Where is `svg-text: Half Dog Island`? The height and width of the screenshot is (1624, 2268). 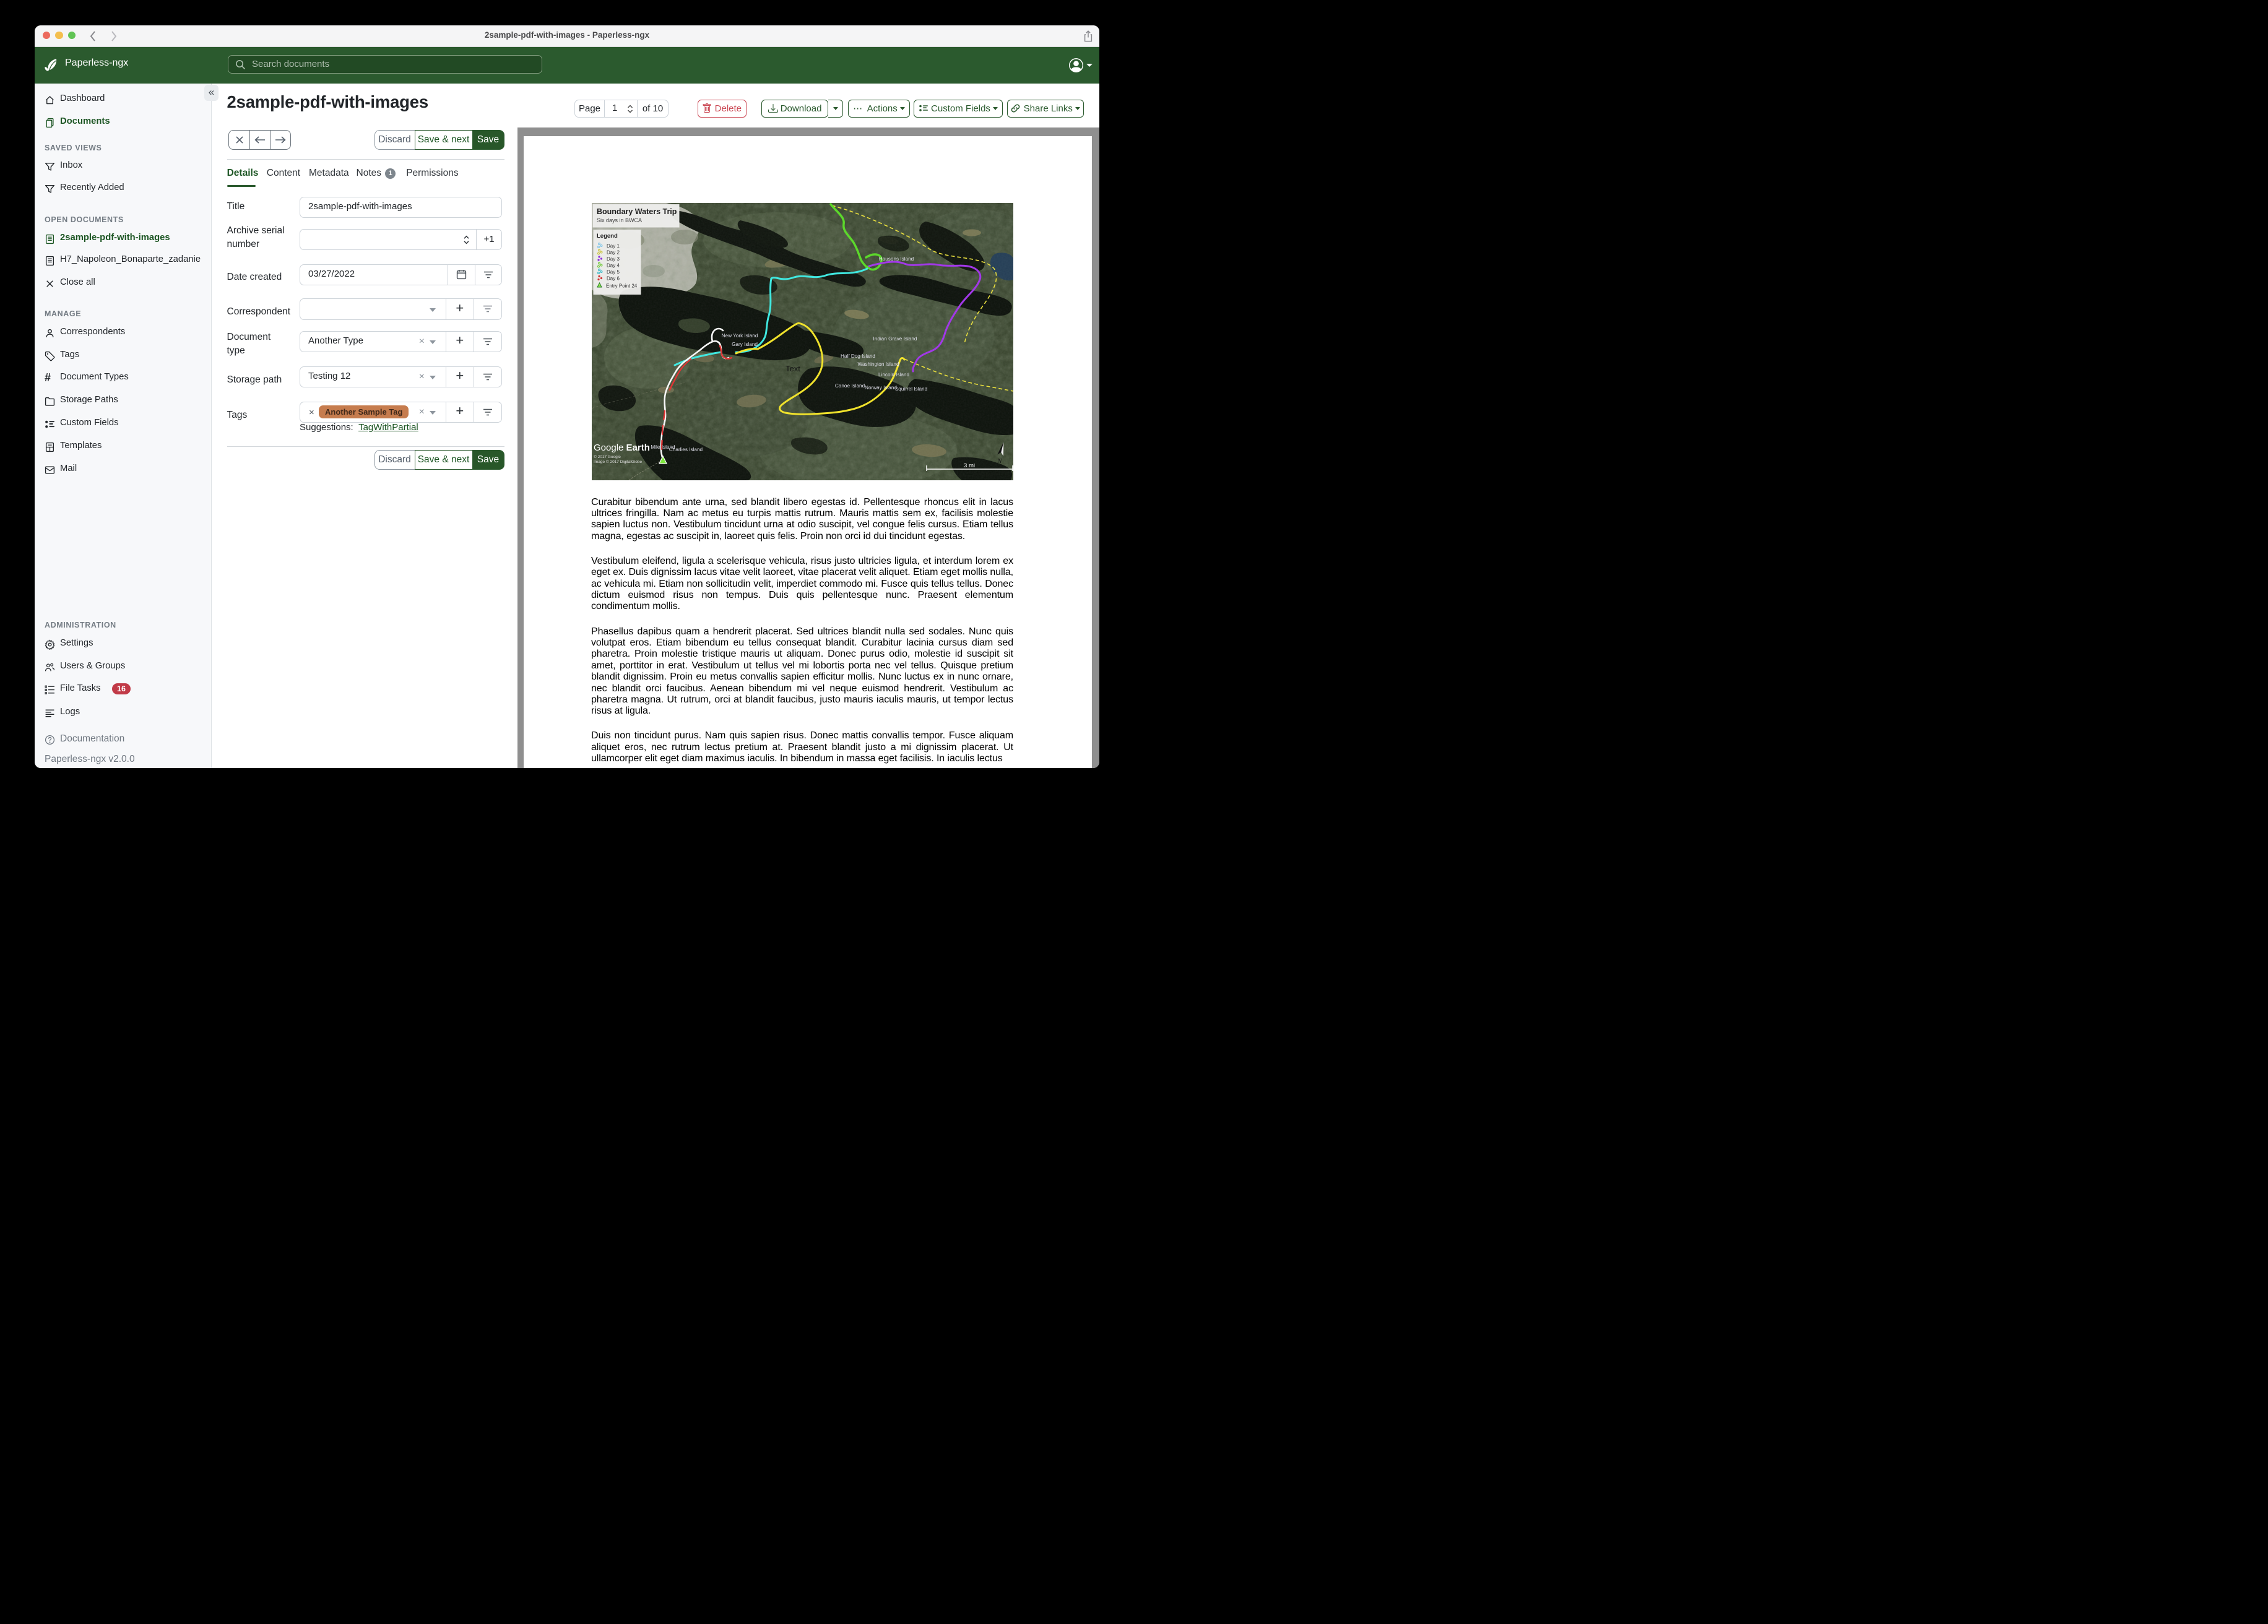 svg-text: Half Dog Island is located at coordinates (858, 356).